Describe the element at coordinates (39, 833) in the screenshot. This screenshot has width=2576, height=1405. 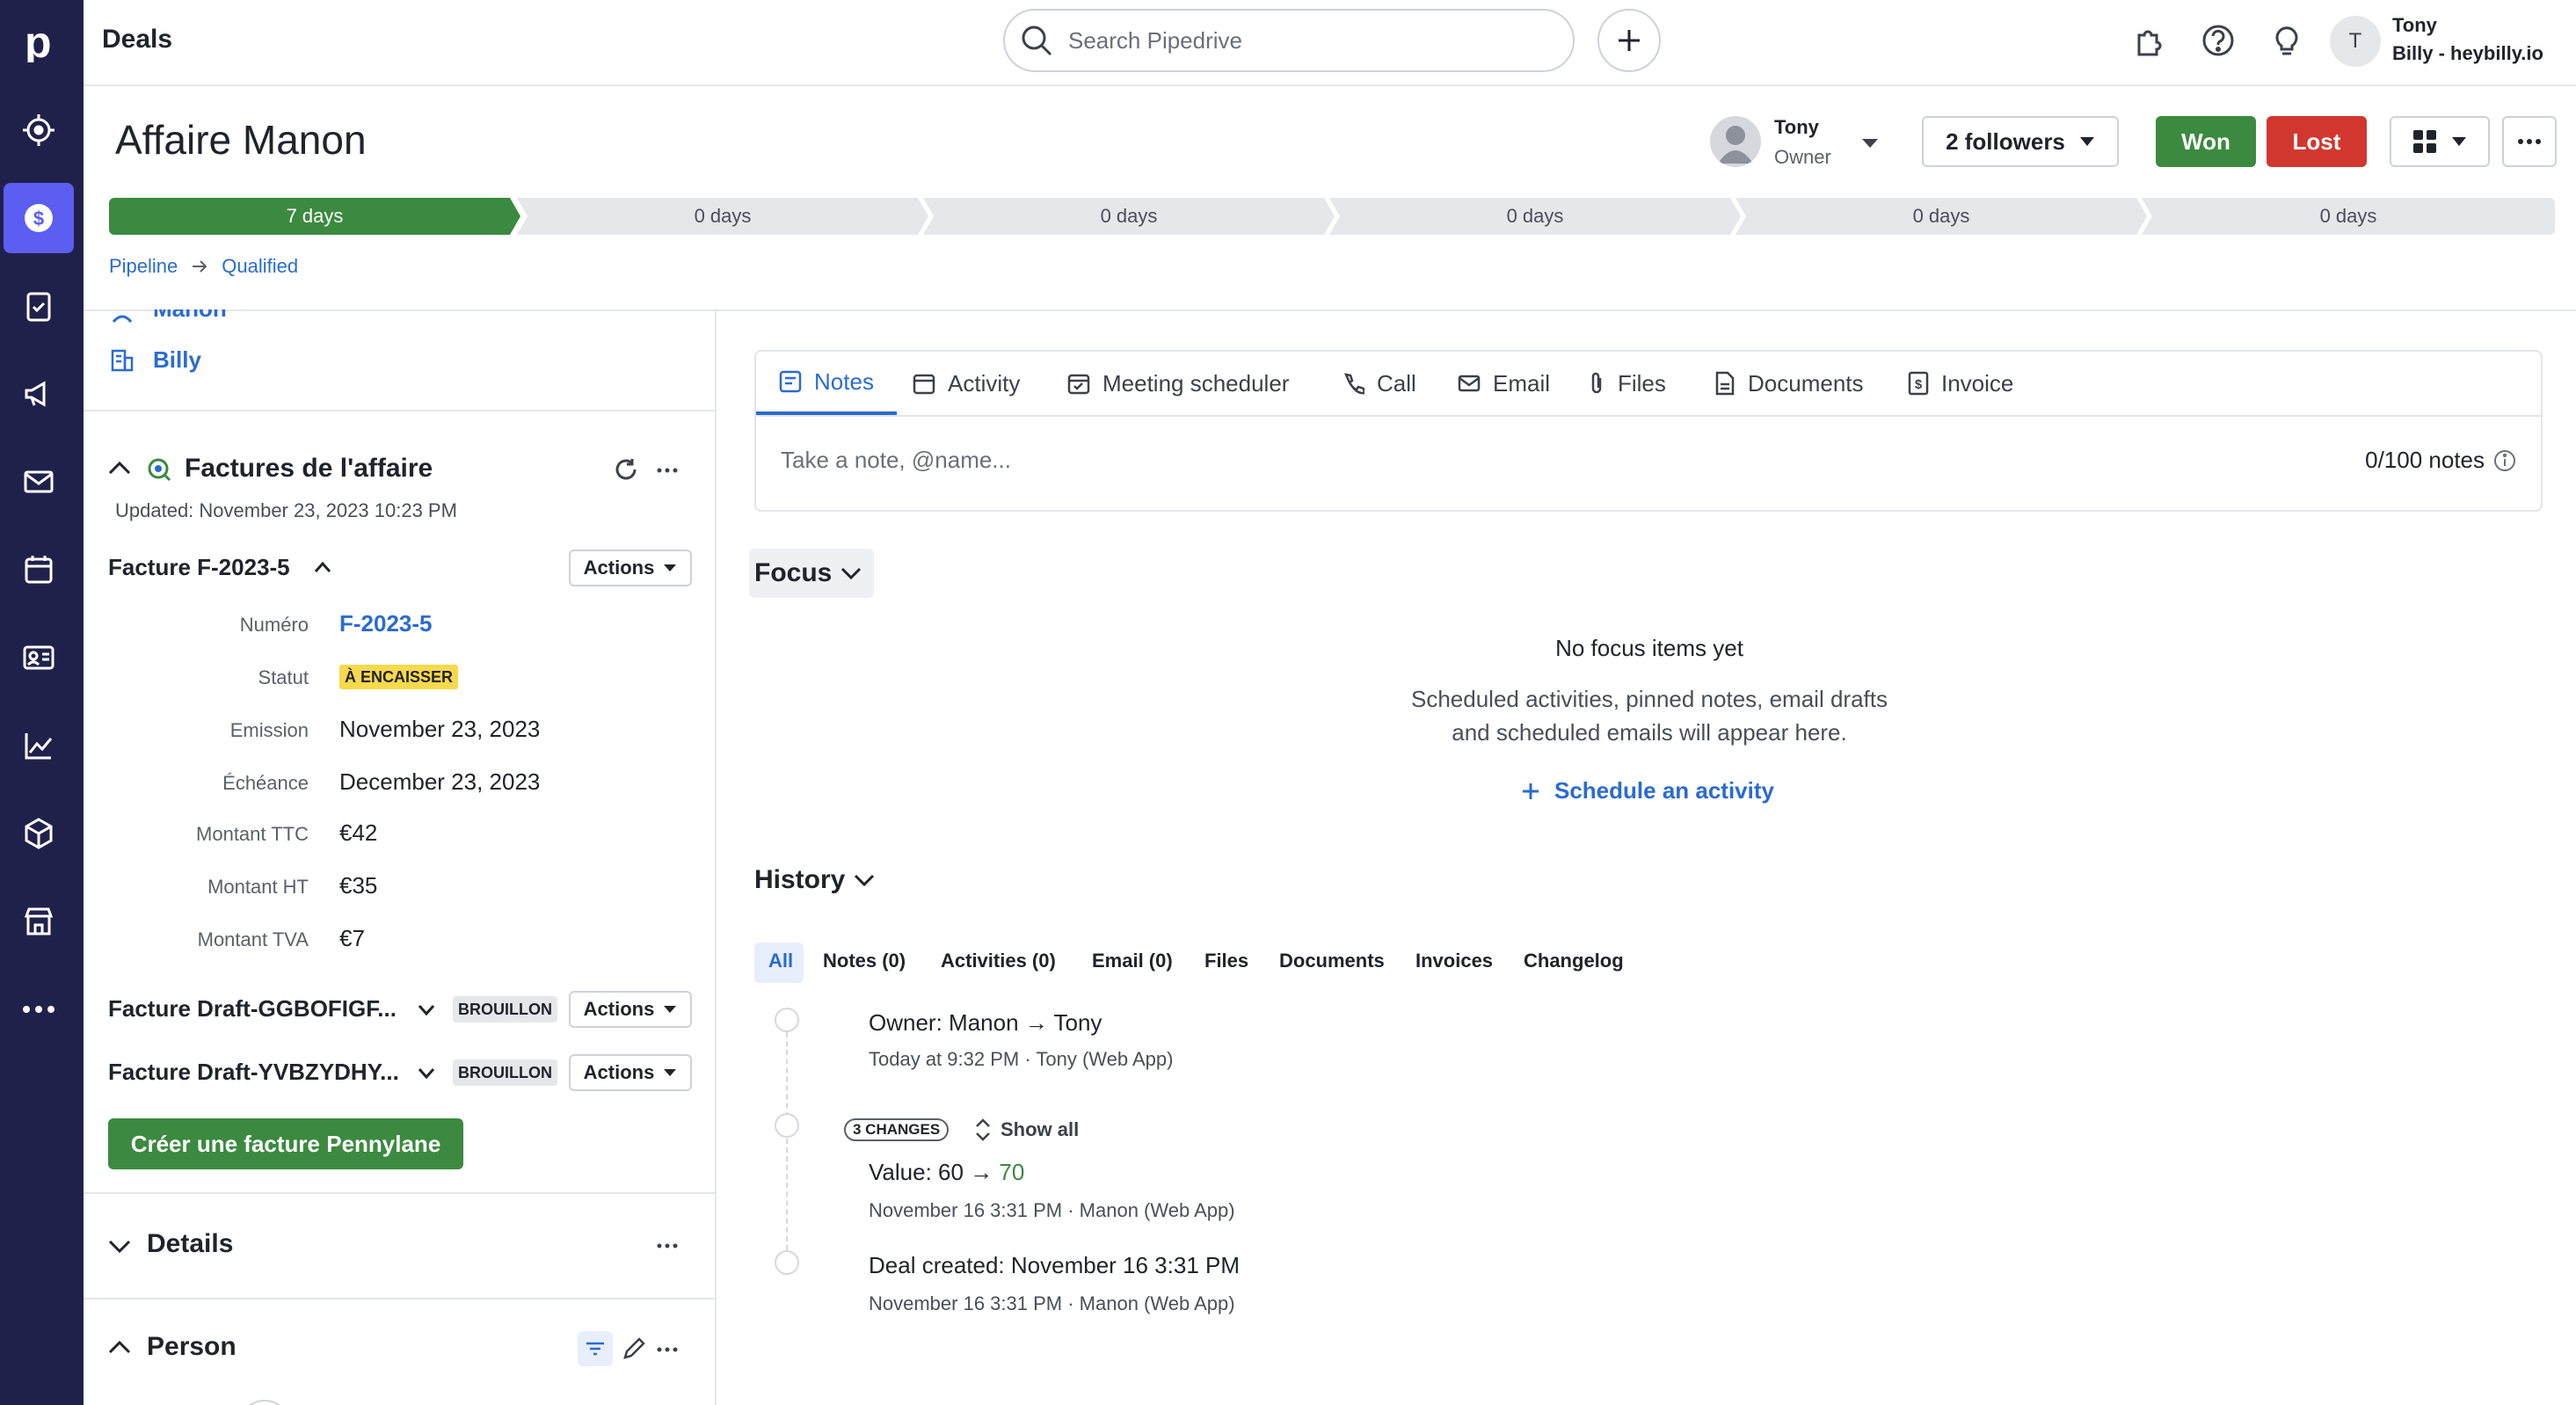
I see `products-icon` at that location.